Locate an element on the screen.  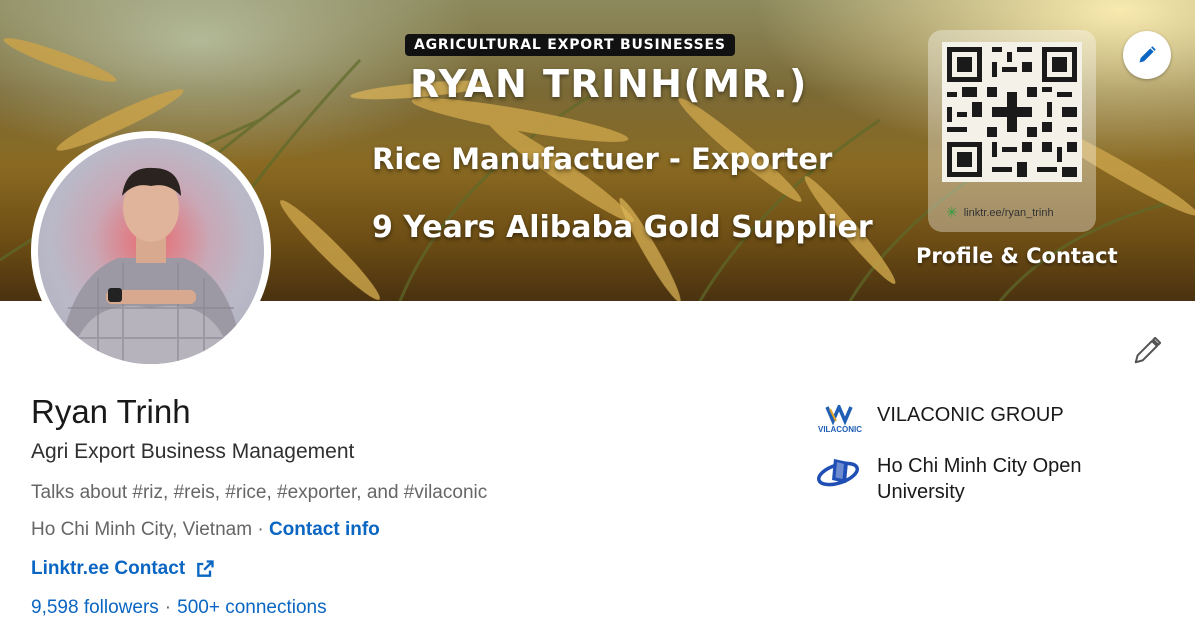
banner-subtitle-2: 9 Years Alibaba Gold Supplier is located at coordinates (622, 227).